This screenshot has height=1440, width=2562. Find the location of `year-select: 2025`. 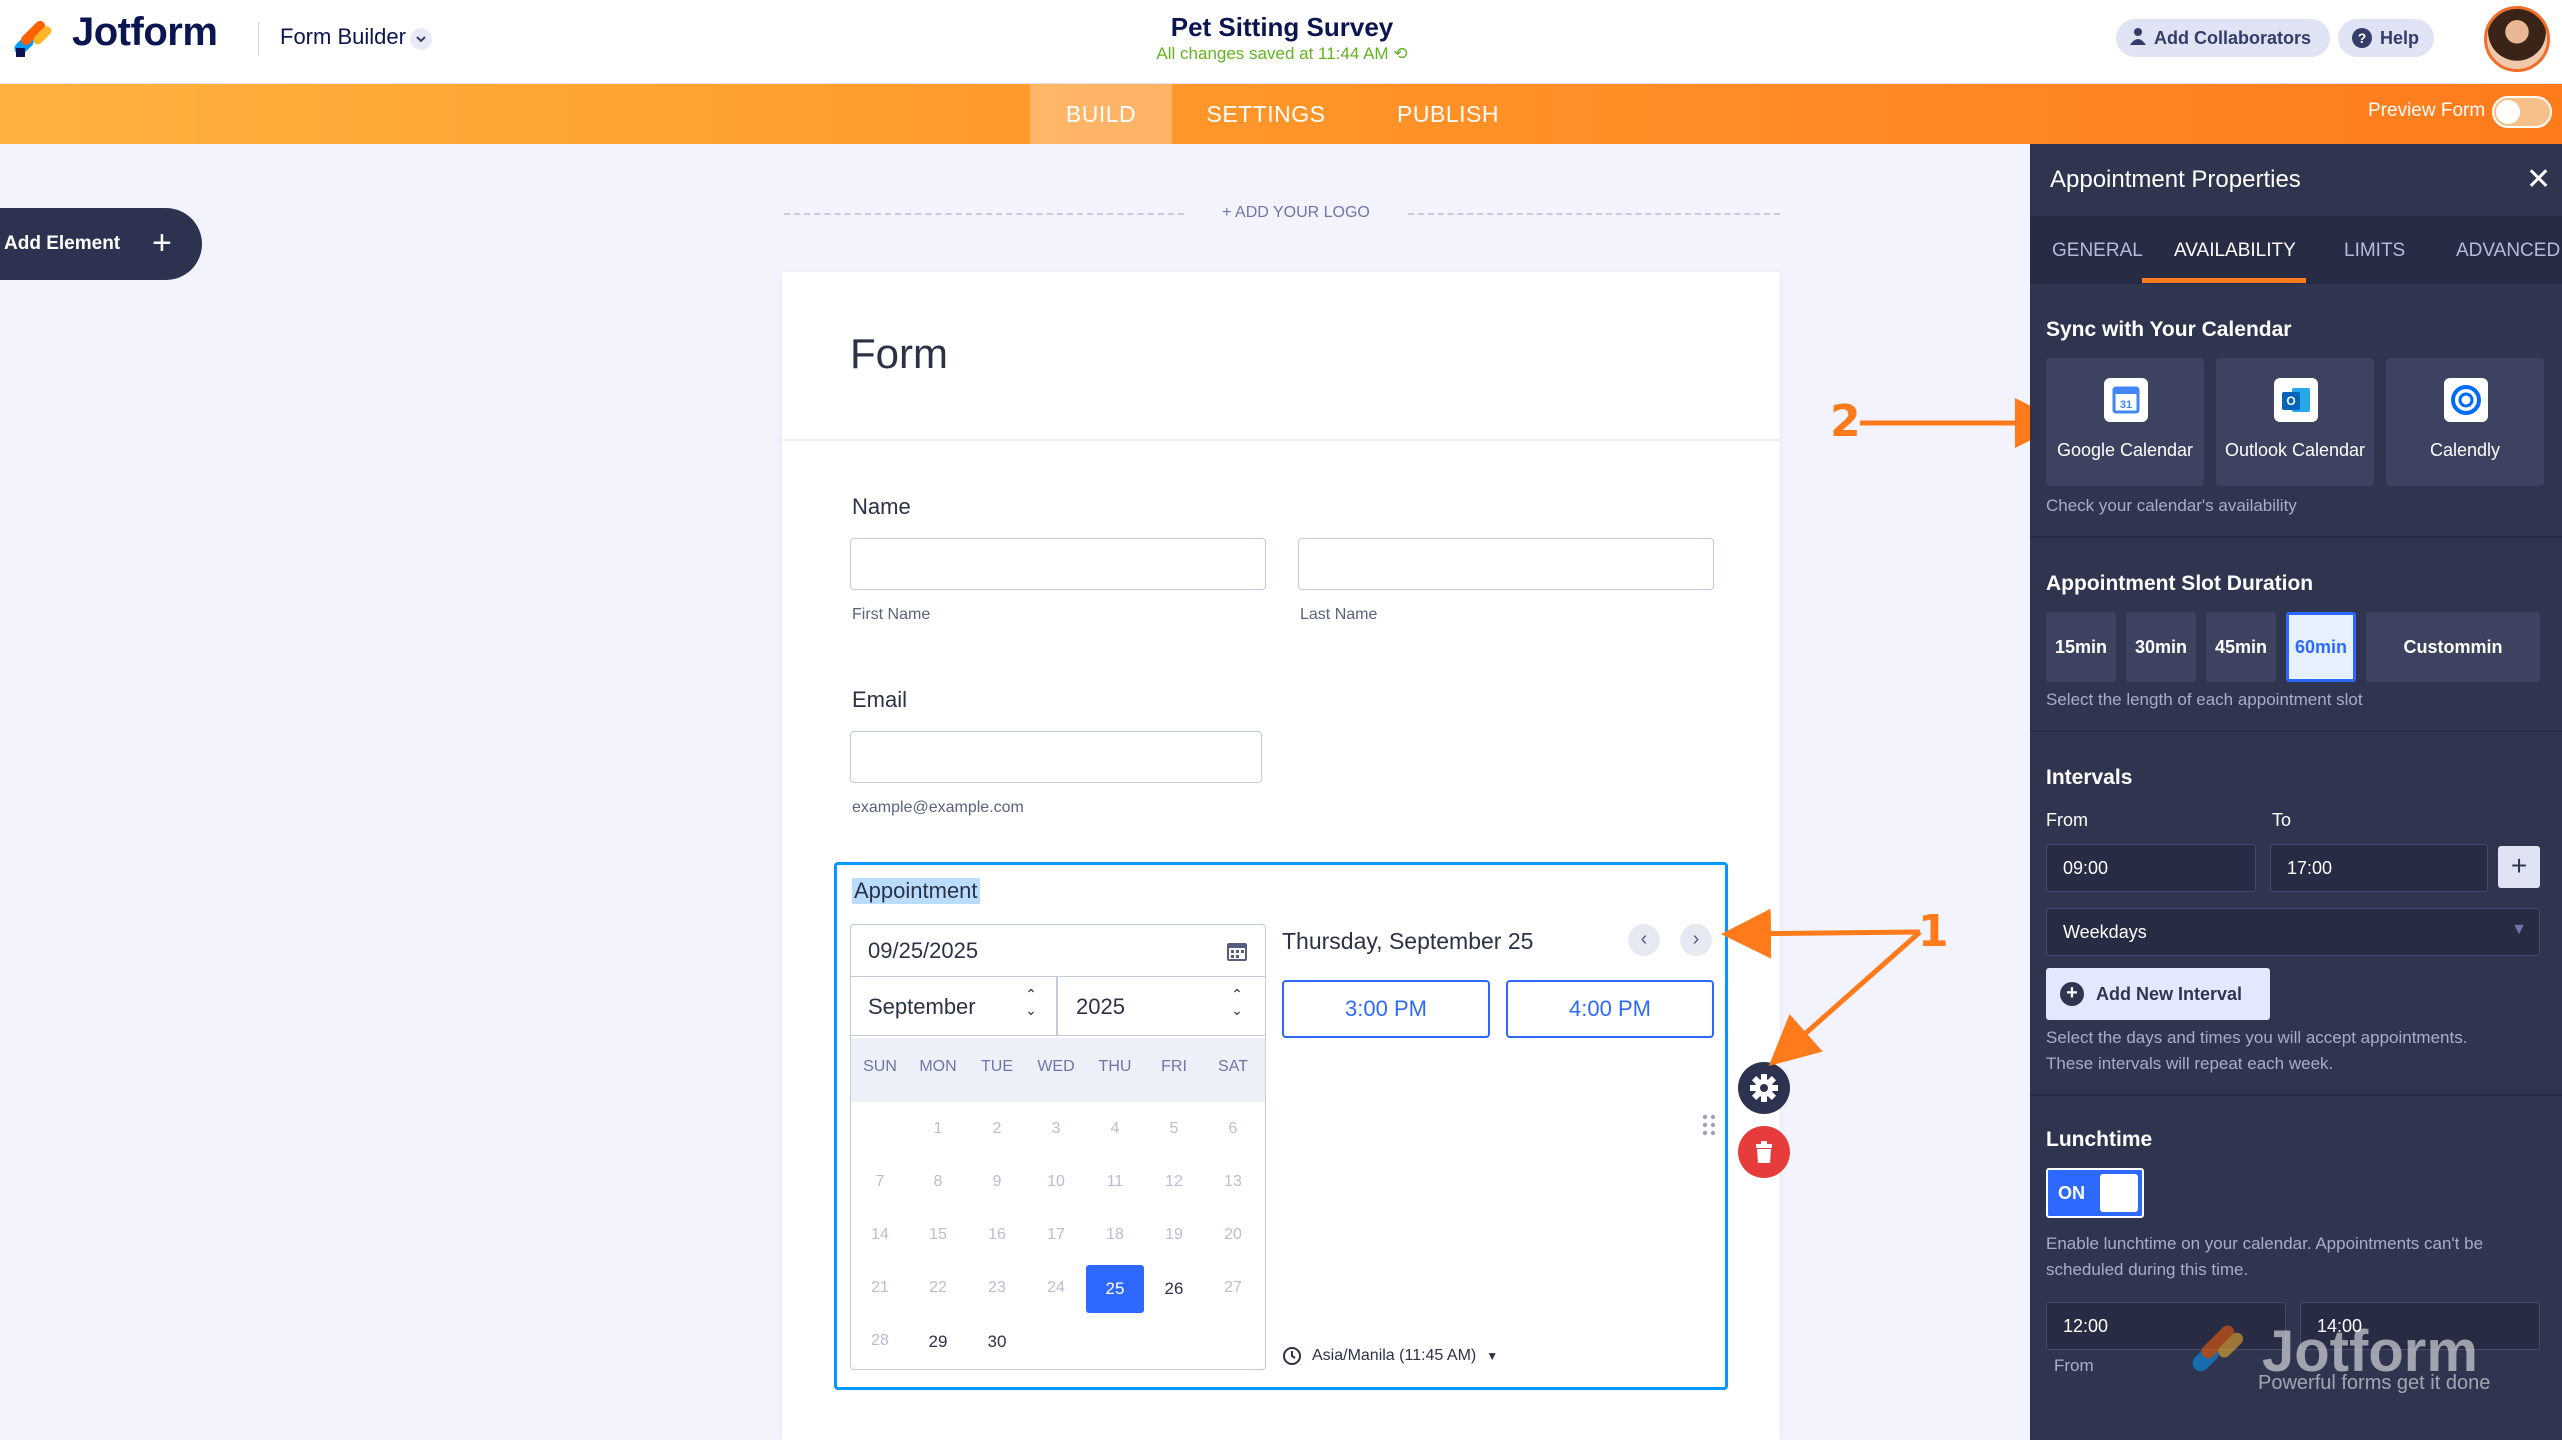

year-select: 2025 is located at coordinates (1100, 1007).